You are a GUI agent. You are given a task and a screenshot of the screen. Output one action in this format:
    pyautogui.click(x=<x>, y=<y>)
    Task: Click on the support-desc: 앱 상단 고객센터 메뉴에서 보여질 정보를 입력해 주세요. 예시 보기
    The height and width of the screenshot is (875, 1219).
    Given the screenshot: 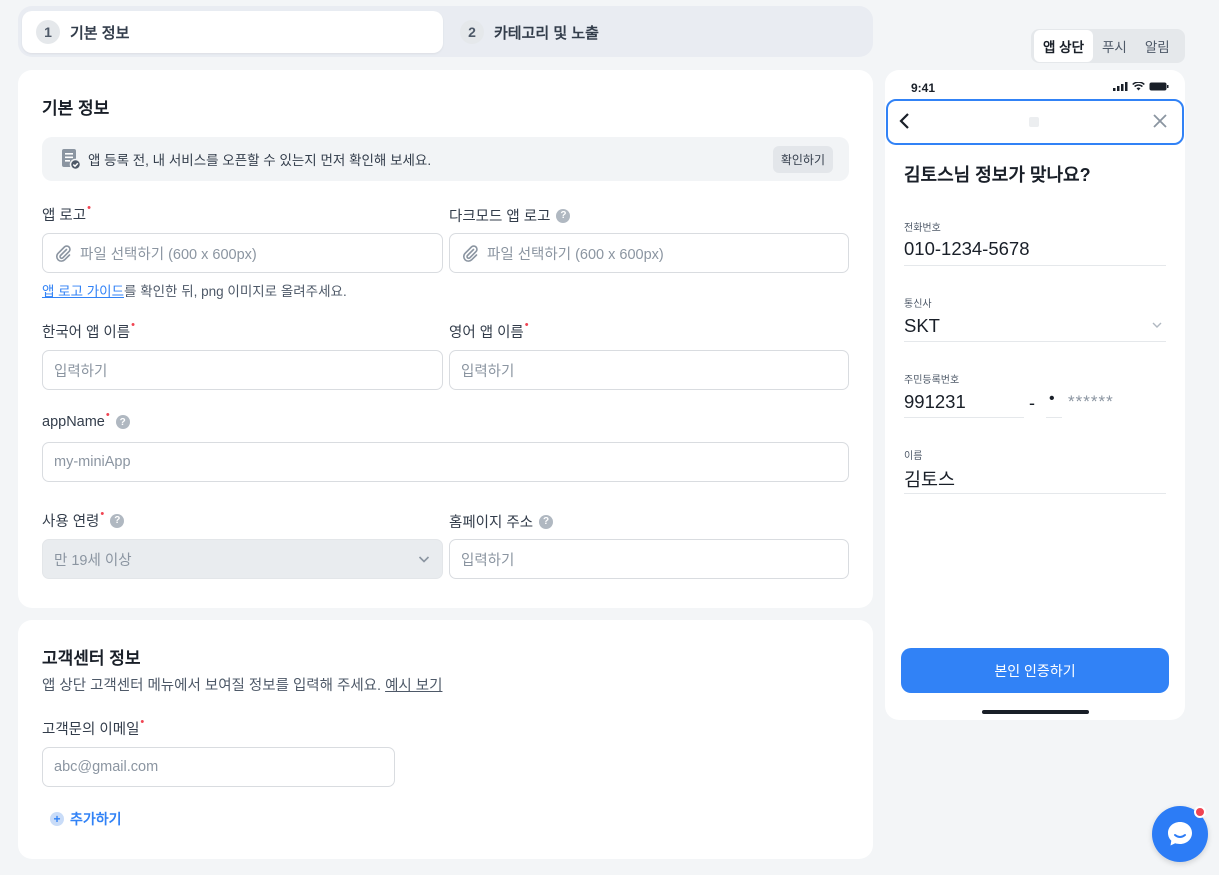 What is the action you would take?
    pyautogui.click(x=242, y=686)
    